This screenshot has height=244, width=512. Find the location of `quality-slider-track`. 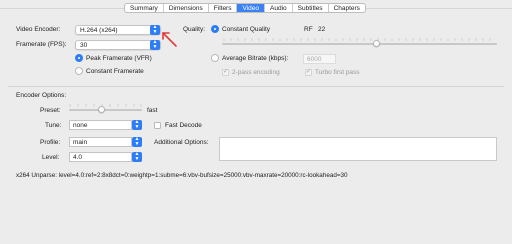

quality-slider-track is located at coordinates (359, 44).